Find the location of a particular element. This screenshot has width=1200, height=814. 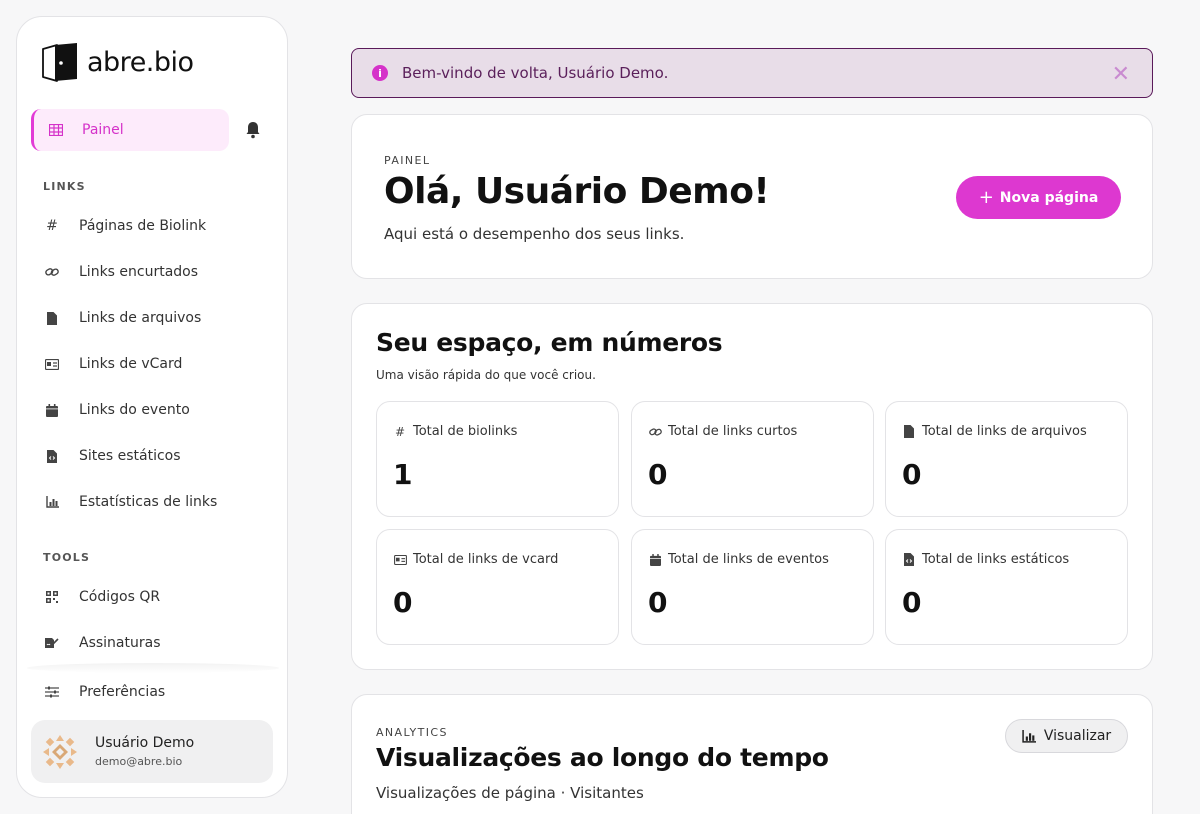

sidebar-item-biolink: # Páginas de Biolink is located at coordinates (124, 226).